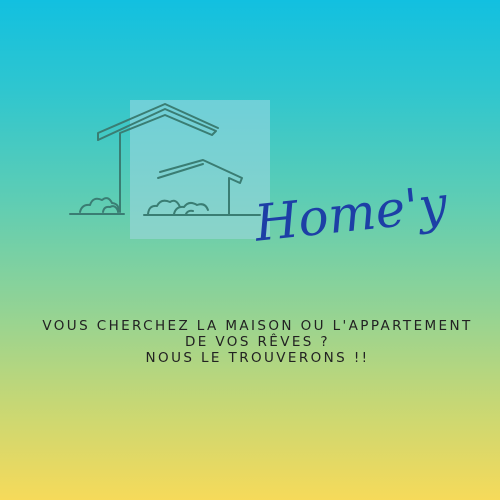 The height and width of the screenshot is (500, 500). Describe the element at coordinates (257, 326) in the screenshot. I see `tagline-line-1: VOUS CHERCHEZ LA MAISON OU L'APPARTEMENT` at that location.